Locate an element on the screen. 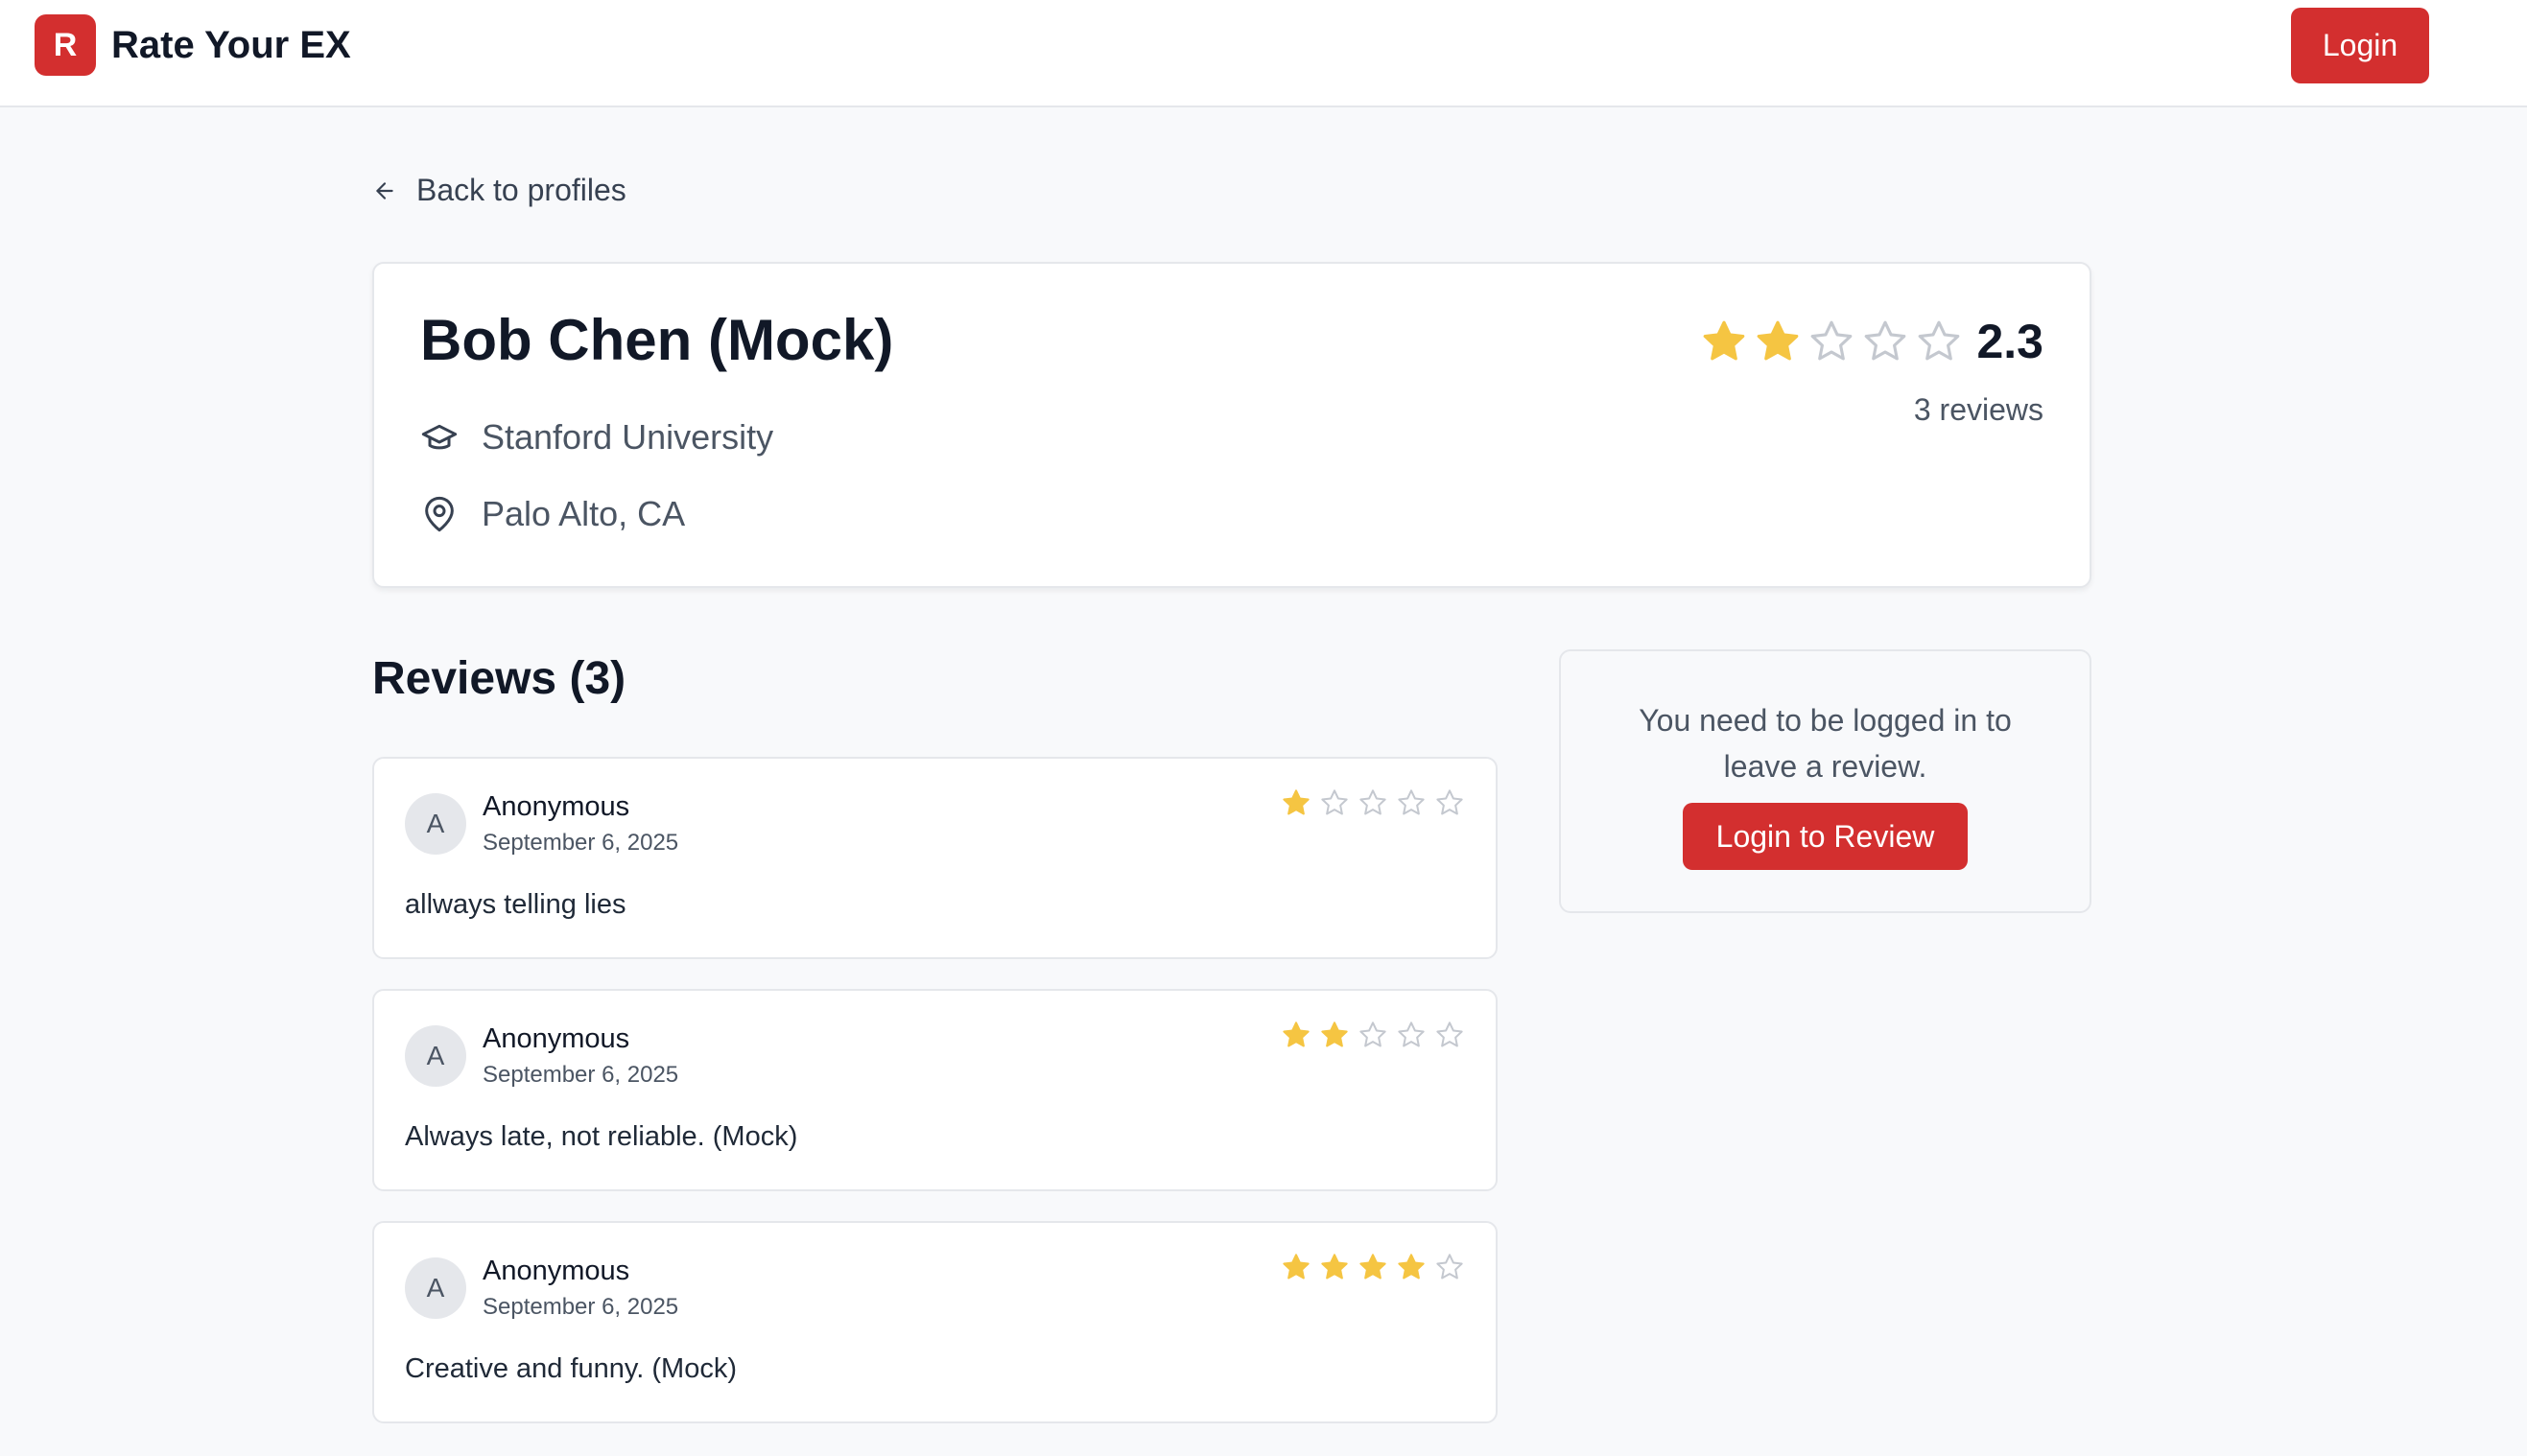 The image size is (2527, 1456). review-text: allways telling lies is located at coordinates (515, 905).